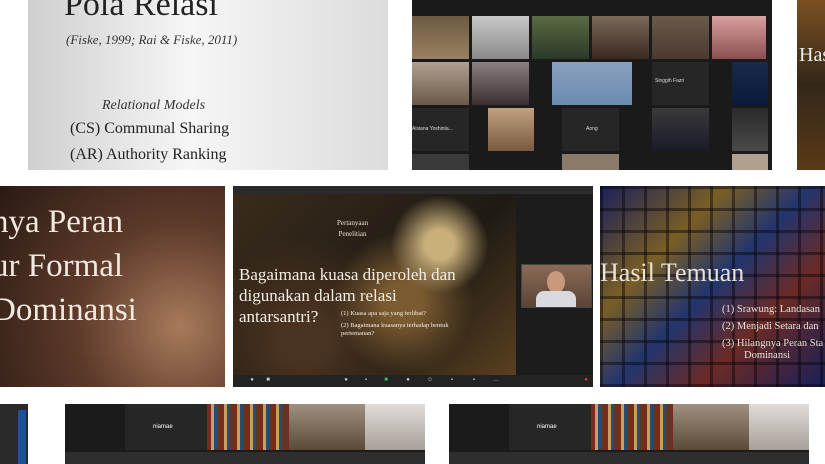 The width and height of the screenshot is (825, 464). What do you see at coordinates (556, 282) in the screenshot?
I see `avatar` at bounding box center [556, 282].